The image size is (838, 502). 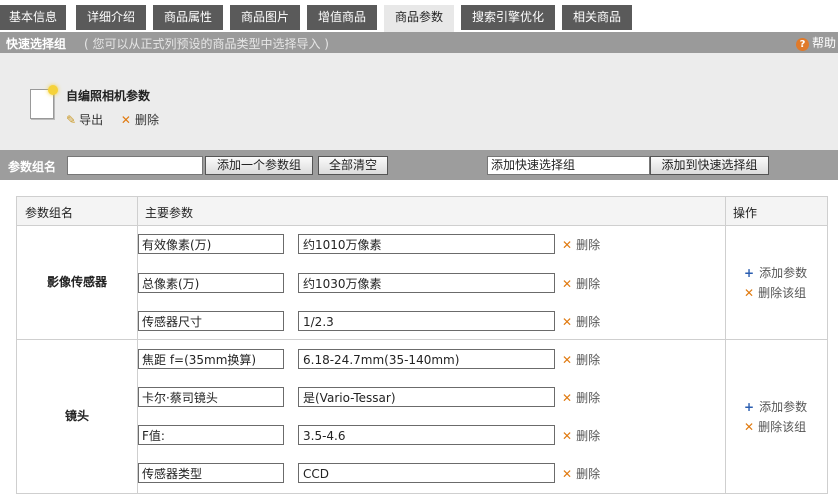 What do you see at coordinates (426, 397) in the screenshot?
I see `param-value-input: 是(Vario-Tessar)` at bounding box center [426, 397].